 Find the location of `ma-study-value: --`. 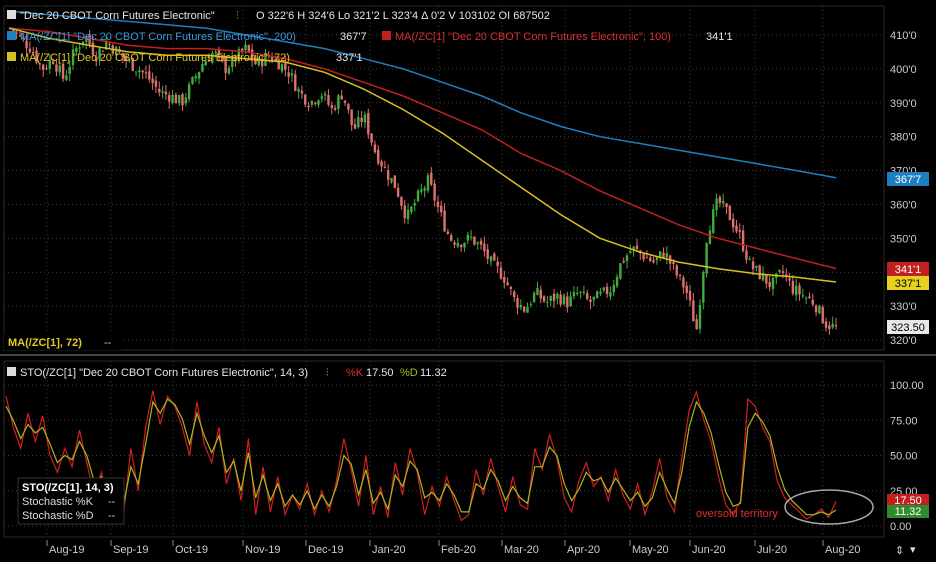

ma-study-value: -- is located at coordinates (108, 343).